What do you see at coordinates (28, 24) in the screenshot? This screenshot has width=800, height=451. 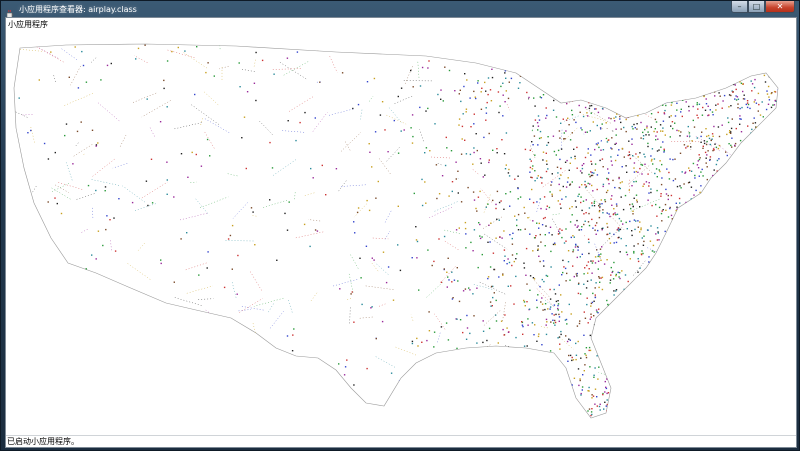 I see `applet-menu-label: 小应用程序` at bounding box center [28, 24].